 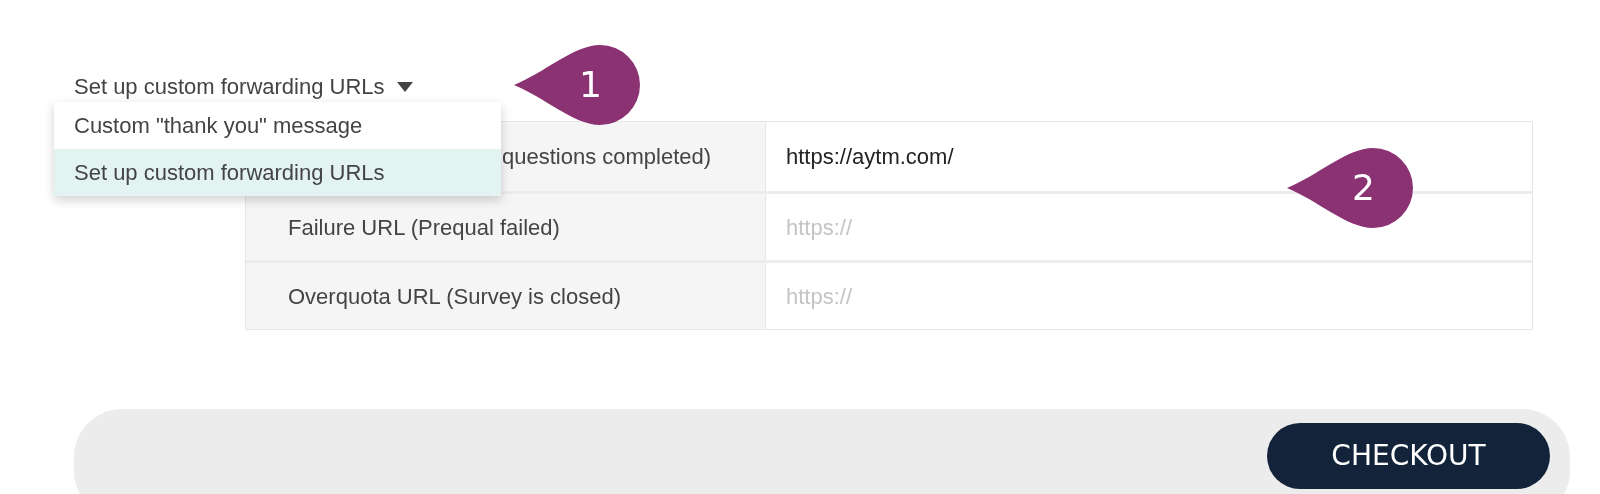 I want to click on callout-badge: 2, so click(x=1350, y=188).